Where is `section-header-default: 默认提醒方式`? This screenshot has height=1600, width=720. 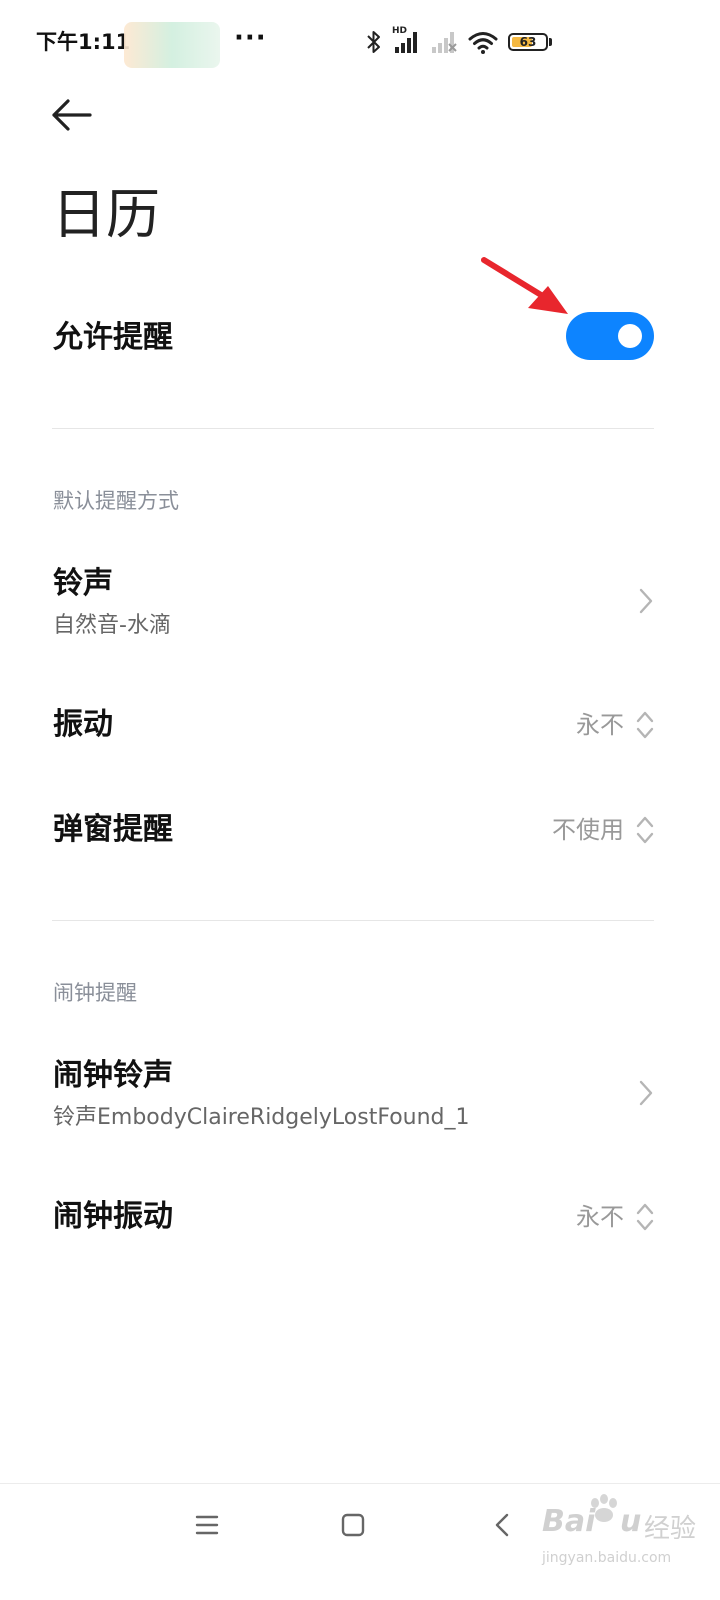 section-header-default: 默认提醒方式 is located at coordinates (116, 501).